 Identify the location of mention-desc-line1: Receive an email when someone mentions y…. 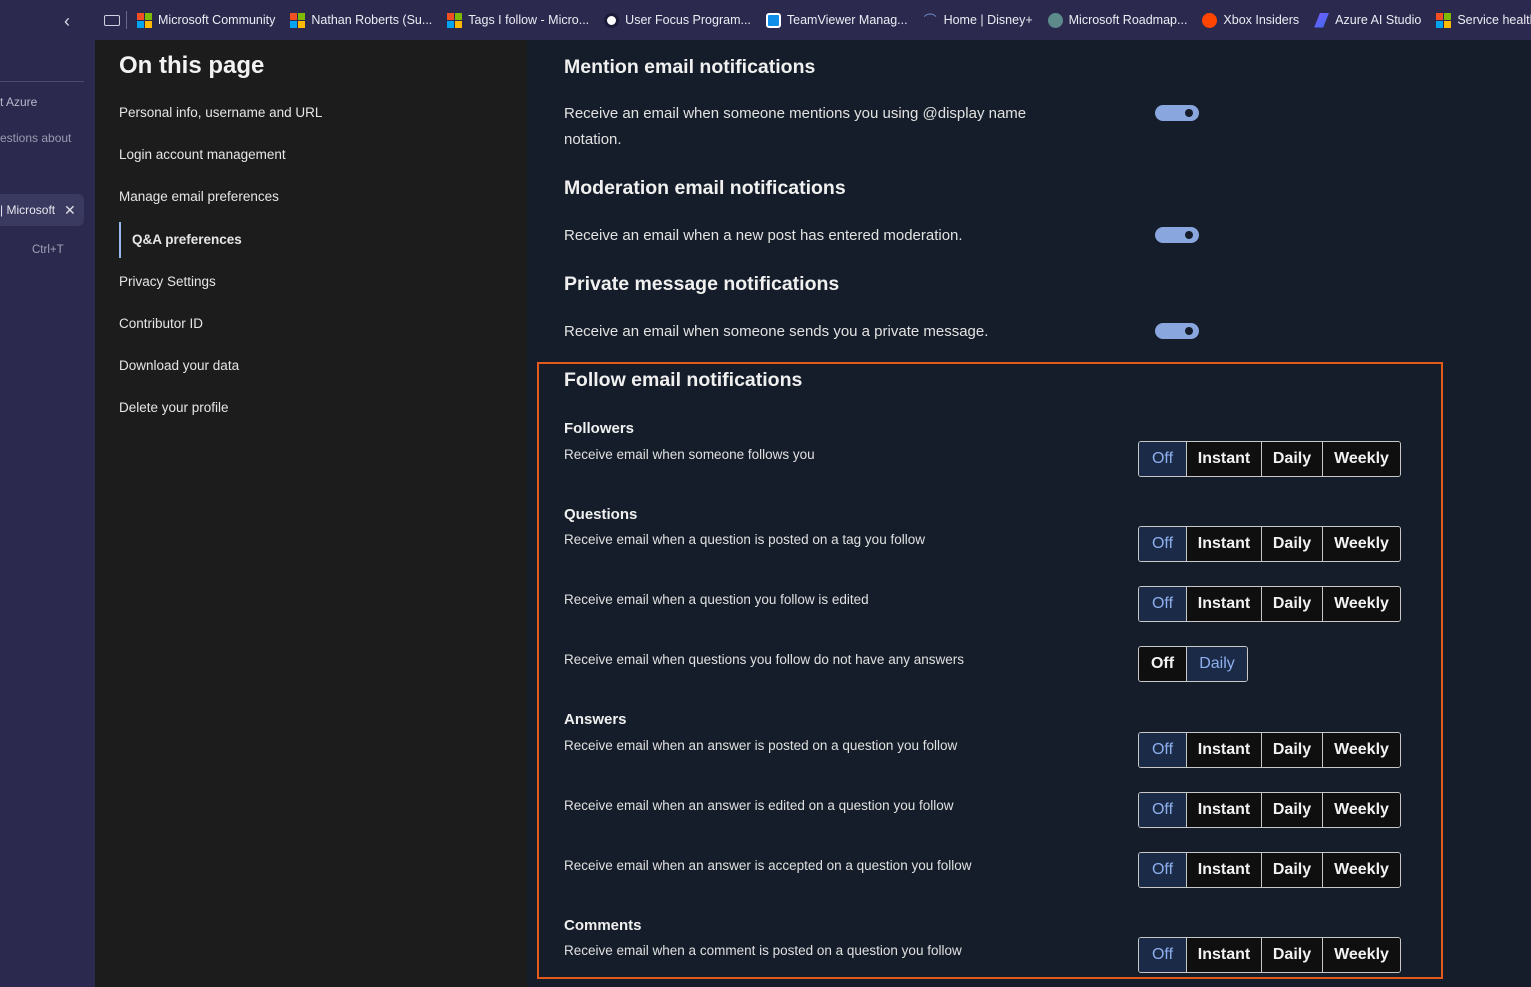
(795, 113).